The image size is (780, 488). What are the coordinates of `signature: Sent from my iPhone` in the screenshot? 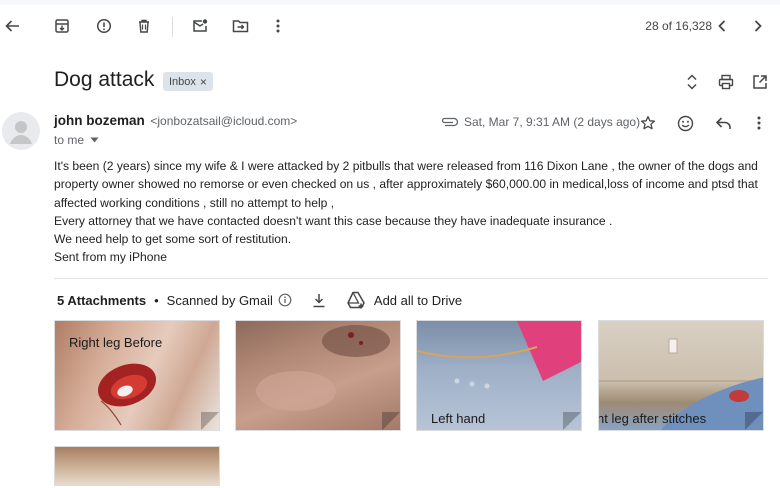 It's located at (110, 257).